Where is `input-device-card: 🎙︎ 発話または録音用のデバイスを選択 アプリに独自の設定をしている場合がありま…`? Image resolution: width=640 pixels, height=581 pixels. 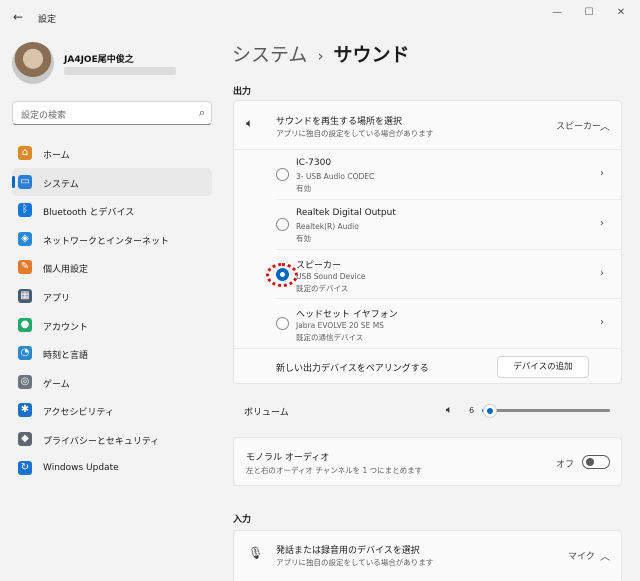
input-device-card: 🎙︎ 発話または録音用のデバイスを選択 アプリに独自の設定をしている場合がありま… is located at coordinates (427, 555).